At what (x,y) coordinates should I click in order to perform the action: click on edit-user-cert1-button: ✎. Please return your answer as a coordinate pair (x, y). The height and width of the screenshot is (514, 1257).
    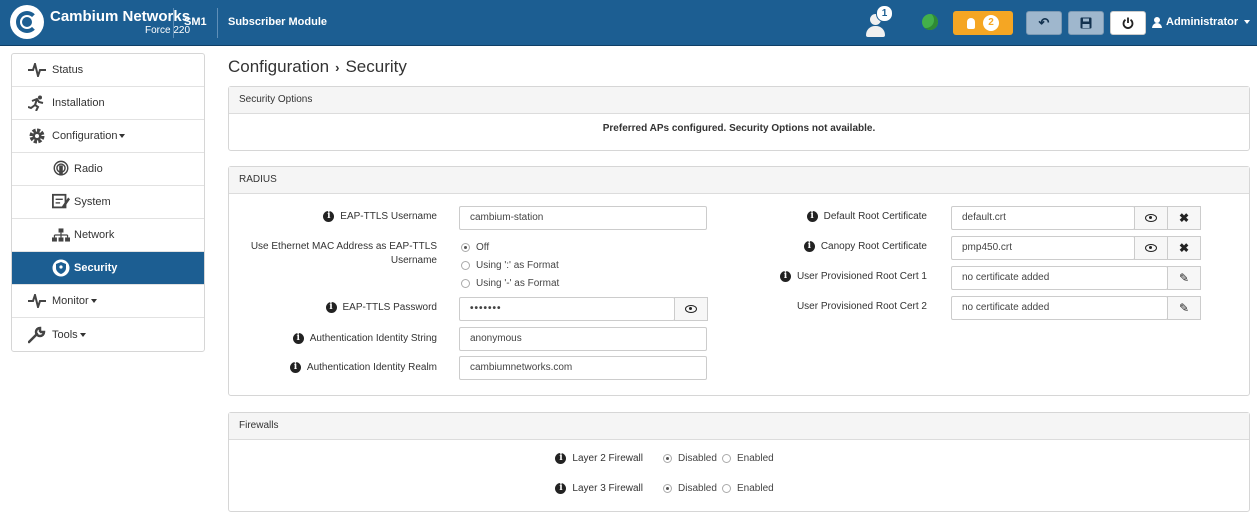
    Looking at the image, I should click on (1184, 278).